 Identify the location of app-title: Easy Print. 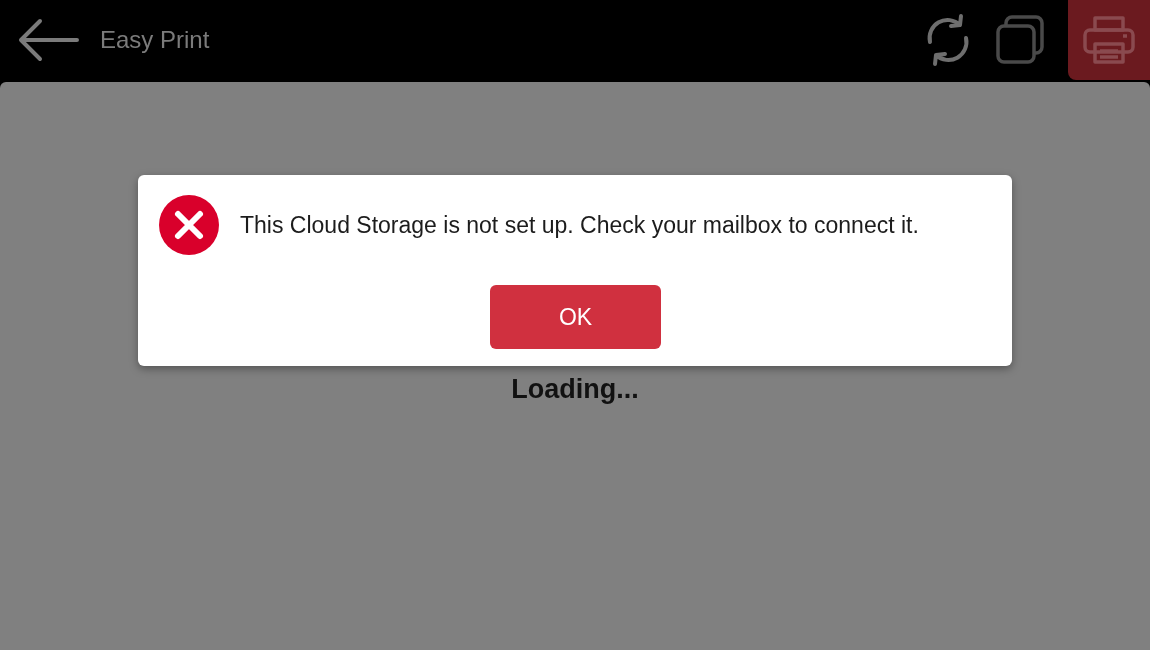
(155, 40).